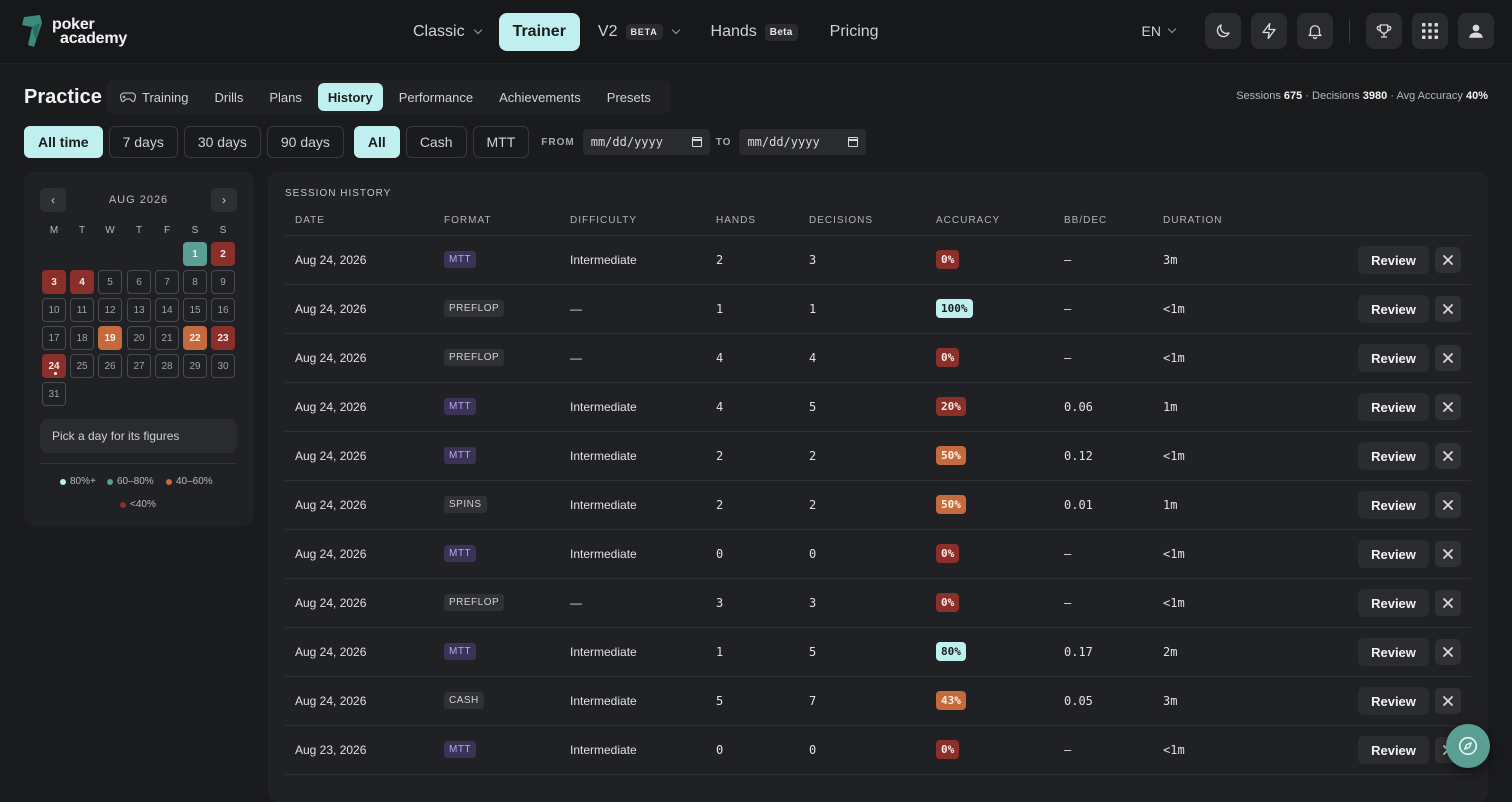 This screenshot has width=1512, height=802. What do you see at coordinates (222, 142) in the screenshot?
I see `range-30-days: 30 days` at bounding box center [222, 142].